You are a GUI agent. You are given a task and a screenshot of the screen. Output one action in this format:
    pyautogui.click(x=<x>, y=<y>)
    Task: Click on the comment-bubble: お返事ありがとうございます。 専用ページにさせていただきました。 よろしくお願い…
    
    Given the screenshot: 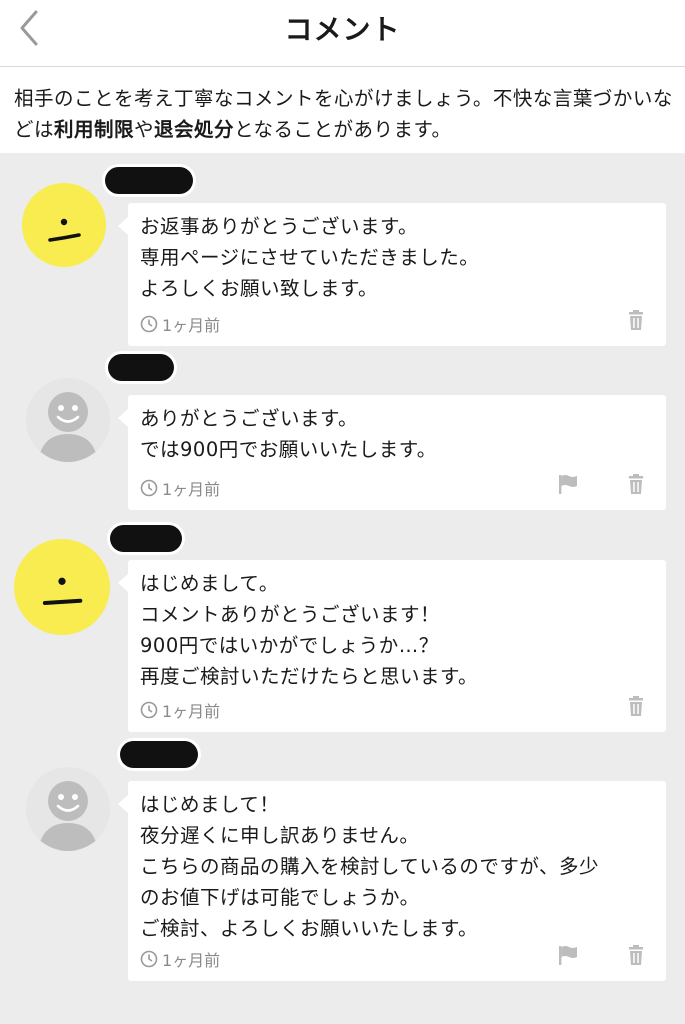 What is the action you would take?
    pyautogui.click(x=392, y=274)
    